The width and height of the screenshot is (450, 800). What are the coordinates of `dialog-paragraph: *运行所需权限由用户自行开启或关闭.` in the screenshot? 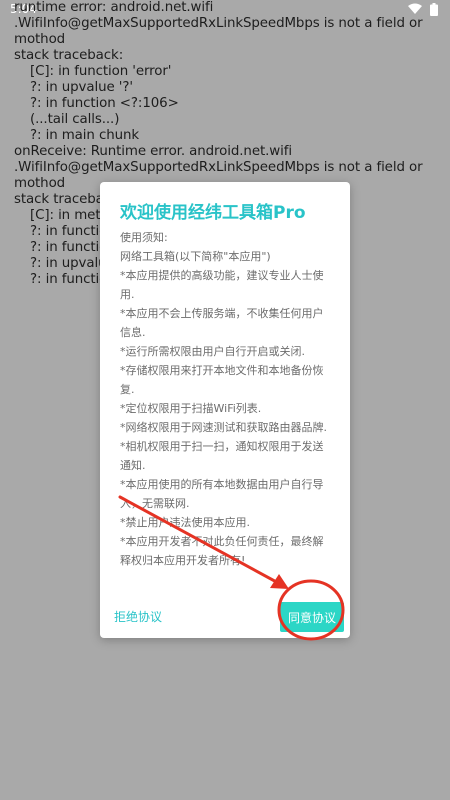 It's located at (212, 351).